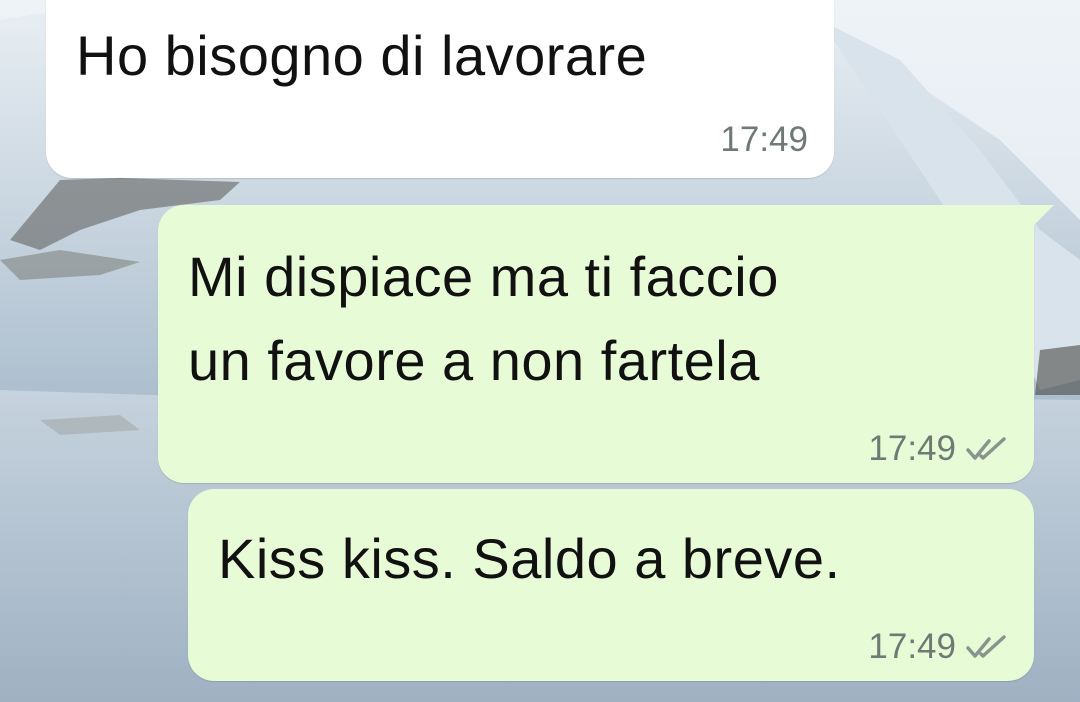  Describe the element at coordinates (529, 558) in the screenshot. I see `message-text: Kiss kiss. Saldo a breve.` at that location.